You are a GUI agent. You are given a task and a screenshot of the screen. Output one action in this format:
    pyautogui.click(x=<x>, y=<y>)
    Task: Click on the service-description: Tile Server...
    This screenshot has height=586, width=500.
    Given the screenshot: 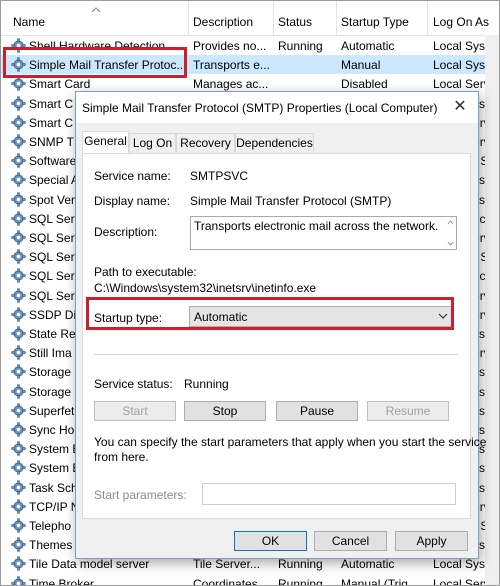 What is the action you would take?
    pyautogui.click(x=226, y=564)
    